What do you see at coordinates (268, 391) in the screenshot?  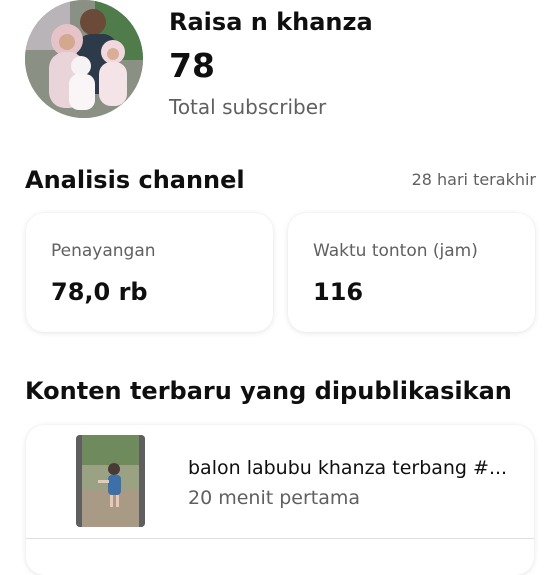 I see `latest-content-heading: Konten terbaru yang dipublikasikan` at bounding box center [268, 391].